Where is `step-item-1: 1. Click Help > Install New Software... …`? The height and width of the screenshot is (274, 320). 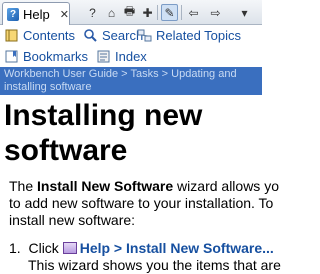 step-item-1: 1. Click Help > Install New Software... … is located at coordinates (145, 257).